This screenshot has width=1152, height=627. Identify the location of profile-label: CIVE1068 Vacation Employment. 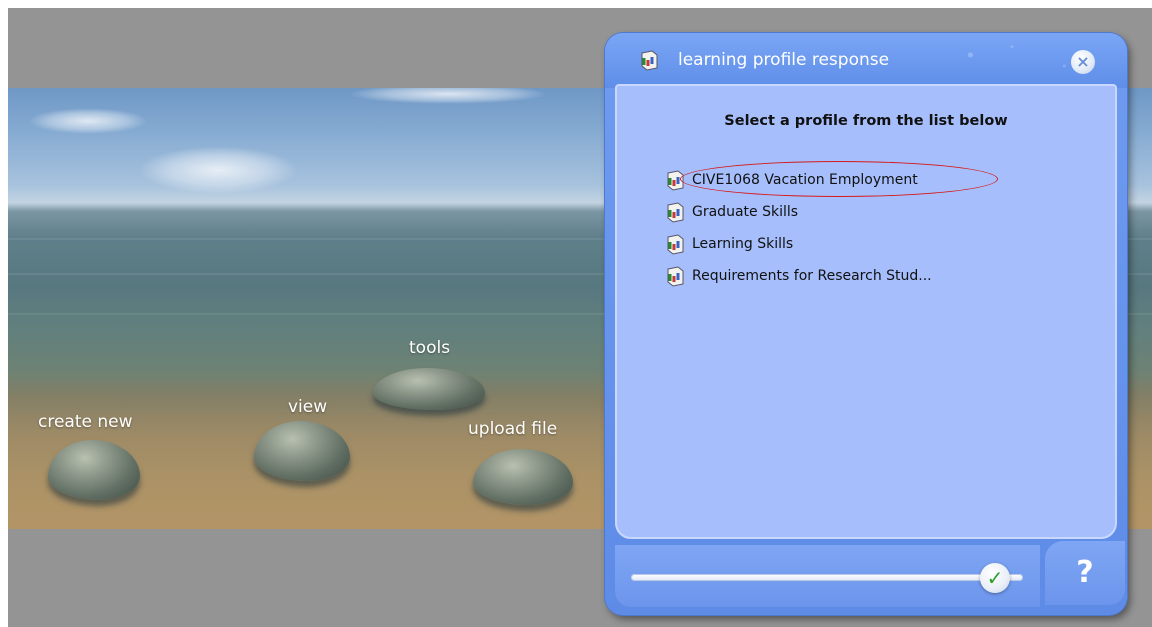
(805, 180).